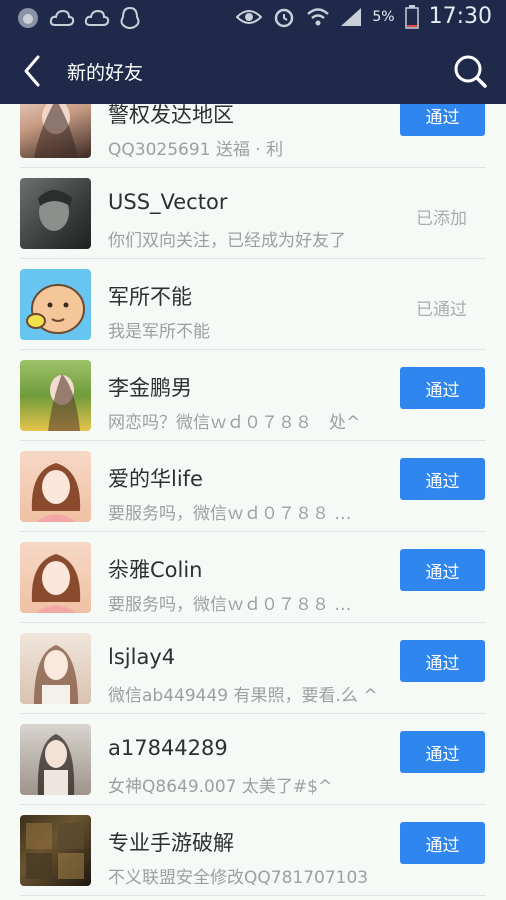  What do you see at coordinates (155, 479) in the screenshot?
I see `friend-name: 爱的华life` at bounding box center [155, 479].